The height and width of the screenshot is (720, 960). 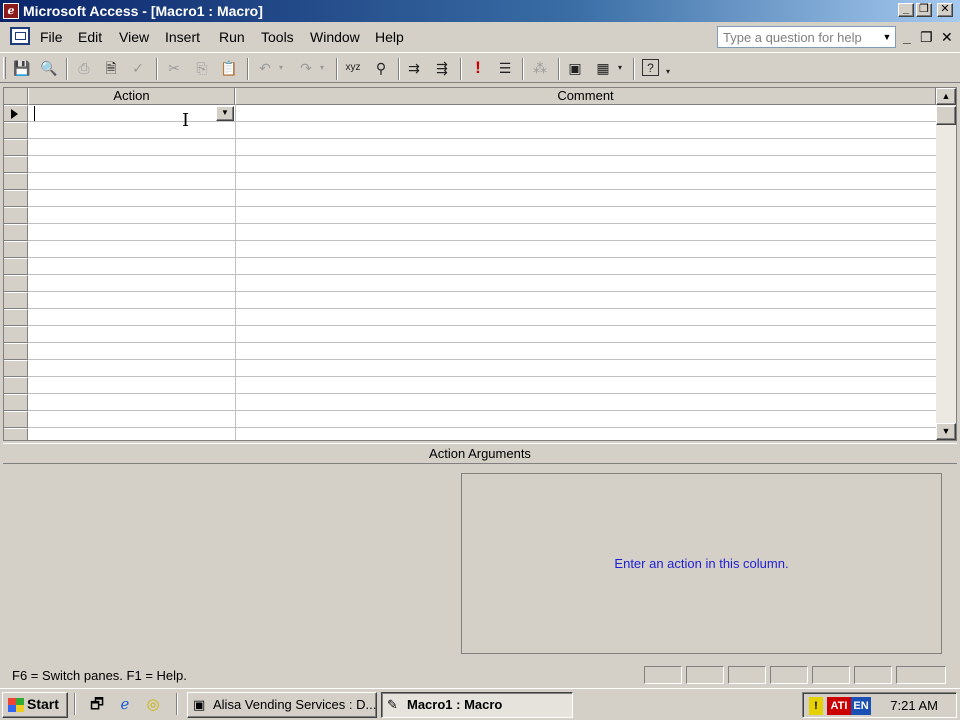 What do you see at coordinates (335, 37) in the screenshot?
I see `menu-window: Window` at bounding box center [335, 37].